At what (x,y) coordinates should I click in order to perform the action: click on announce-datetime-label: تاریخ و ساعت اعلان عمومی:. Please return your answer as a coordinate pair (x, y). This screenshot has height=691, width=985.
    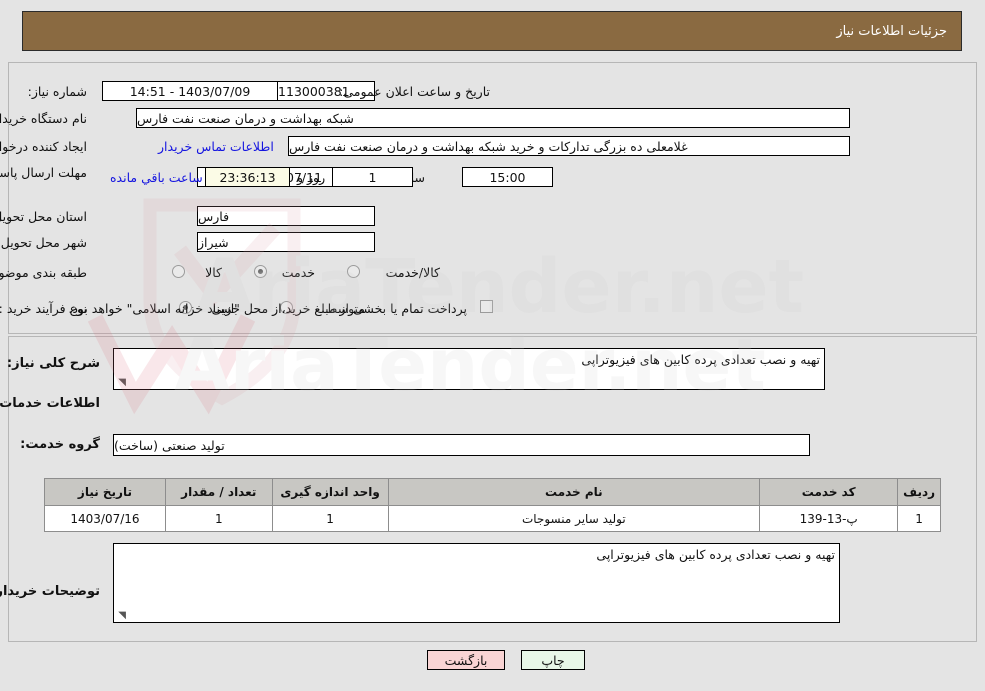
    Looking at the image, I should click on (414, 91).